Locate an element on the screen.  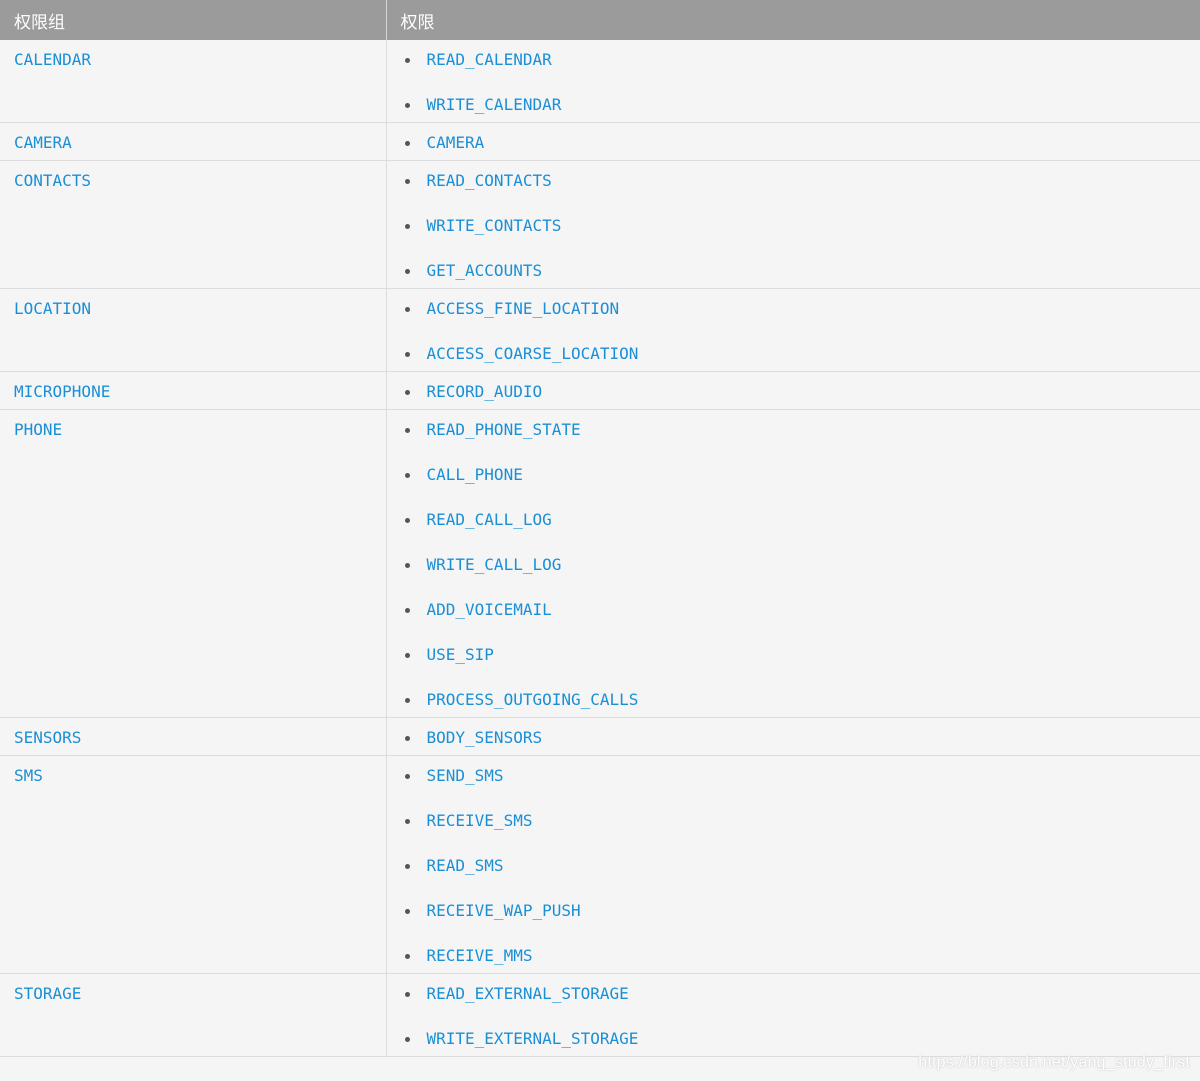
permission-link: WRITE_CALL_LOG is located at coordinates (494, 564).